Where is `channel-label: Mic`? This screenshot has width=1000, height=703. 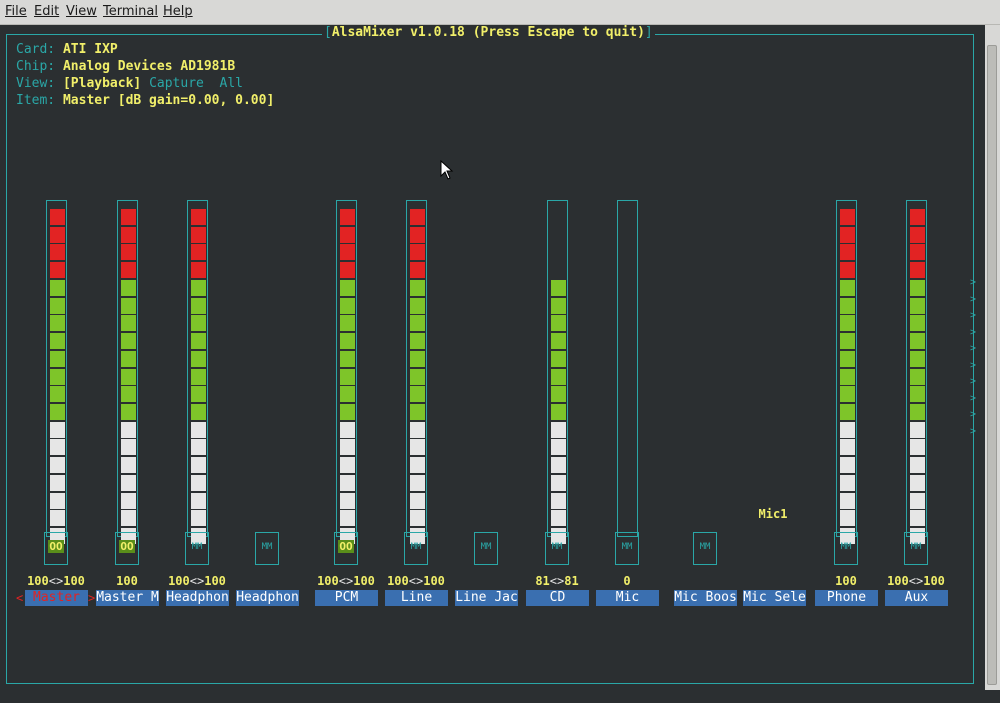
channel-label: Mic is located at coordinates (627, 598).